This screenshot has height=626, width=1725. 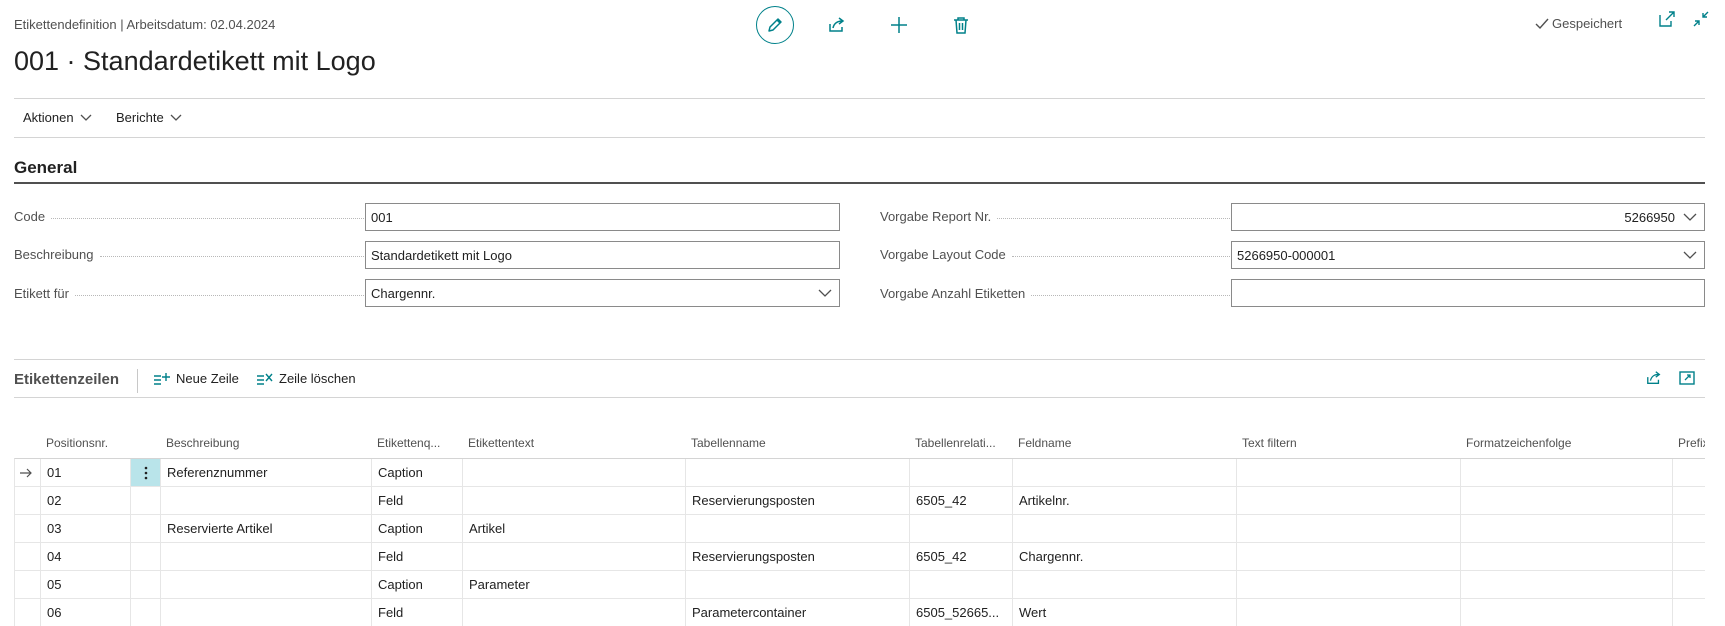 What do you see at coordinates (162, 378) in the screenshot?
I see `new-line-icon` at bounding box center [162, 378].